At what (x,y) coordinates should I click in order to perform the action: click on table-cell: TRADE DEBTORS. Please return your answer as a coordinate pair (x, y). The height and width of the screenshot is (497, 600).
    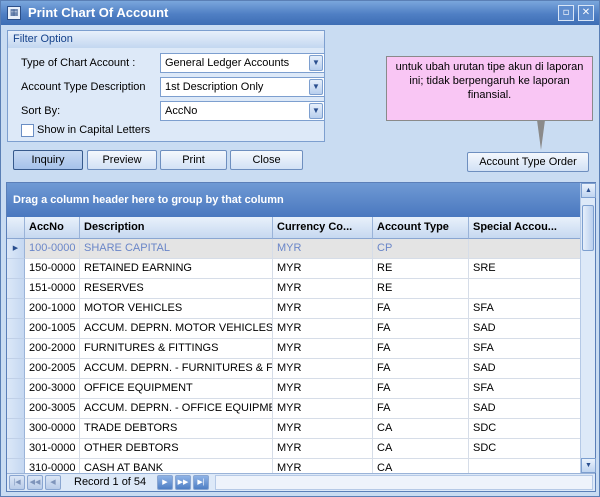
    Looking at the image, I should click on (176, 429).